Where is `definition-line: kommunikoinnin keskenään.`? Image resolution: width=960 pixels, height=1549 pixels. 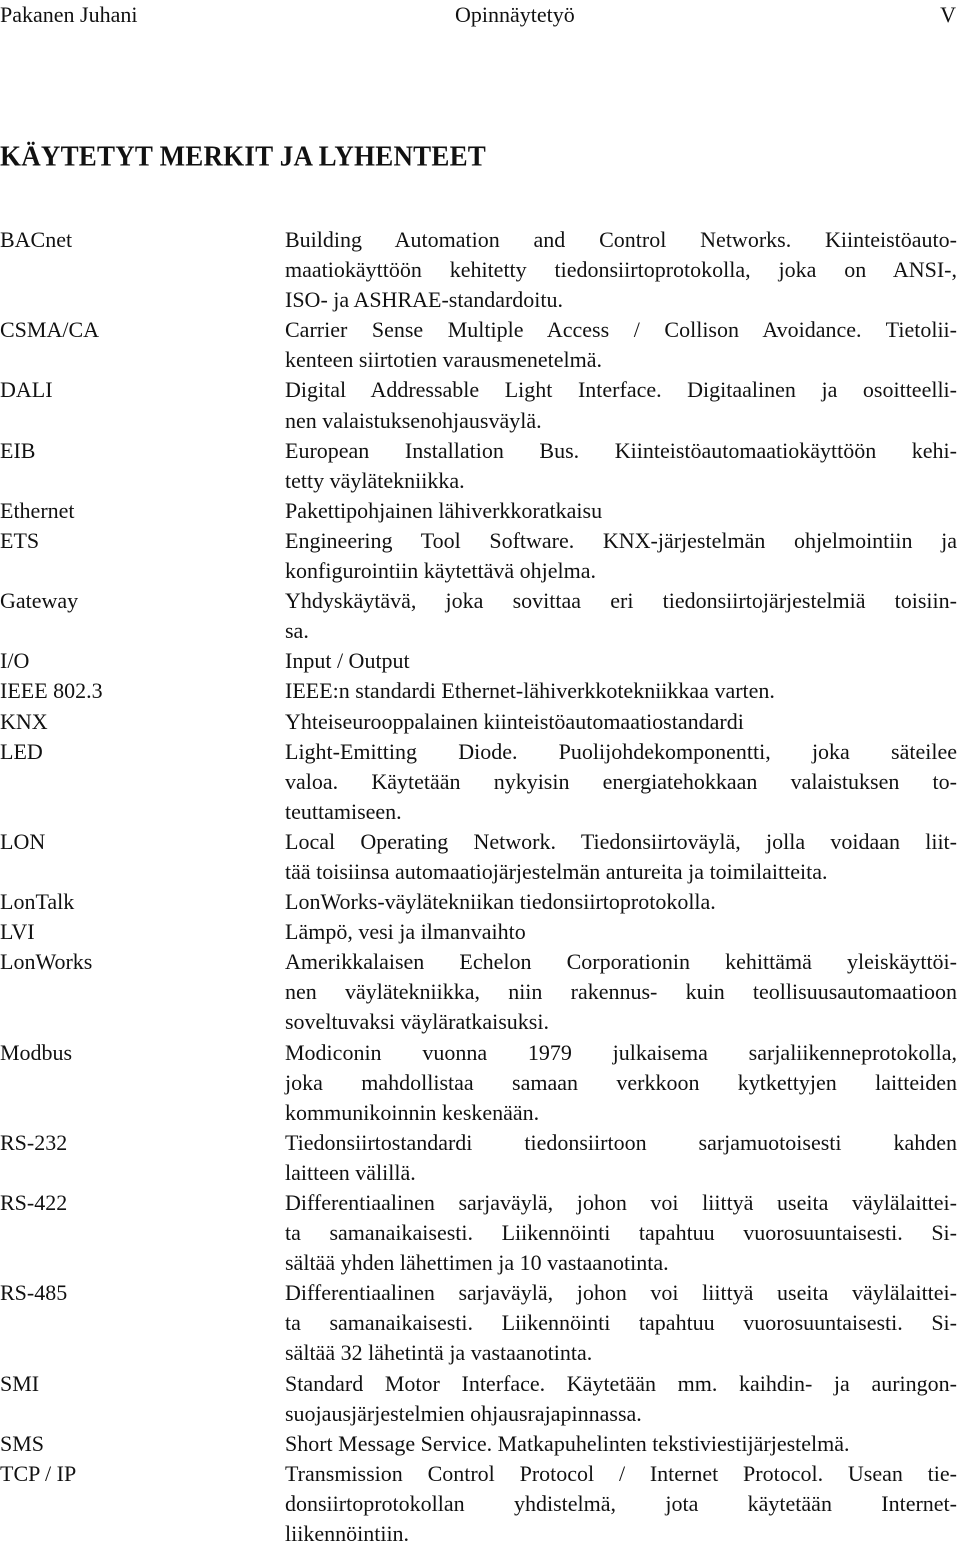
definition-line: kommunikoinnin keskenään. is located at coordinates (412, 1112).